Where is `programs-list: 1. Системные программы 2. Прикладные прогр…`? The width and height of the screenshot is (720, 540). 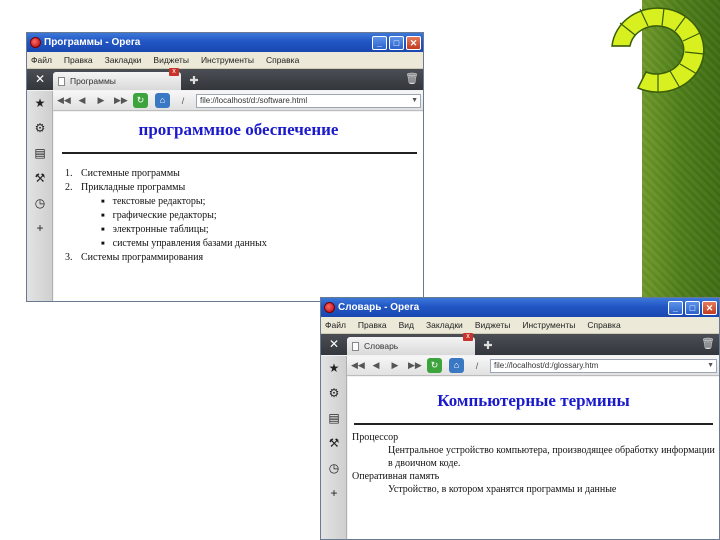
programs-list: 1. Системные программы 2. Прикладные прогр… is located at coordinates (244, 216).